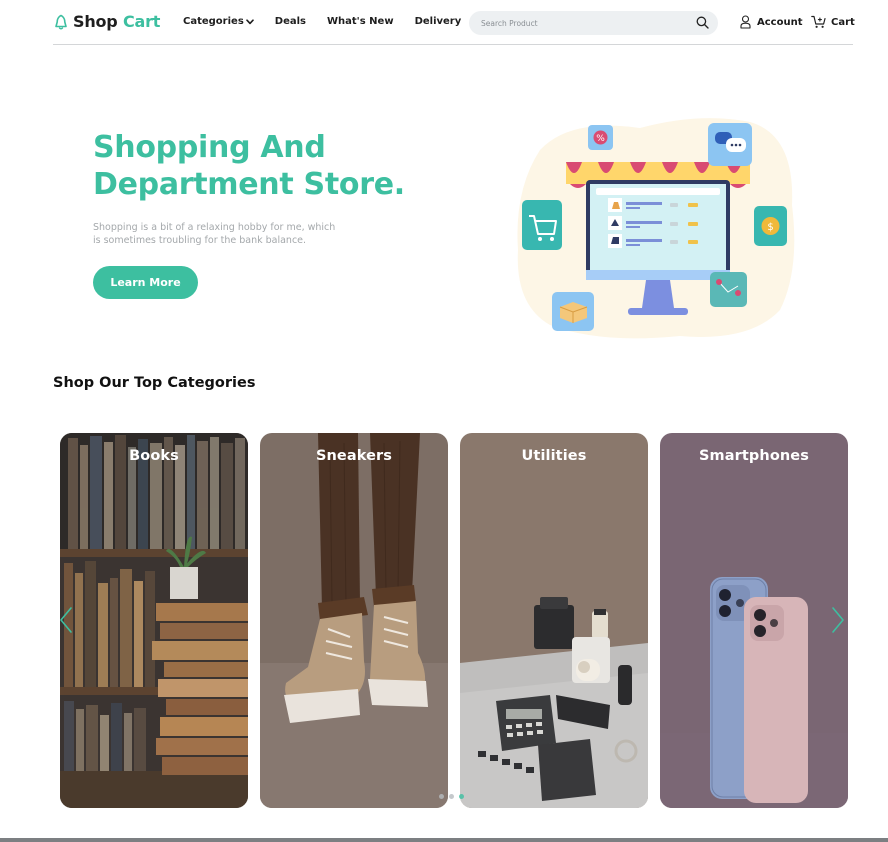  Describe the element at coordinates (61, 21) in the screenshot. I see `bell-logo-icon` at that location.